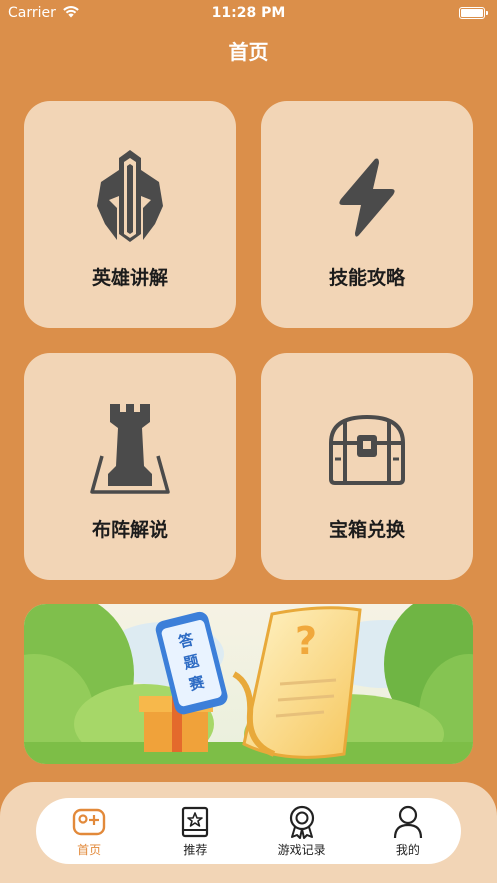 This screenshot has height=883, width=497. Describe the element at coordinates (89, 849) in the screenshot. I see `tab-home-label: 首页` at that location.